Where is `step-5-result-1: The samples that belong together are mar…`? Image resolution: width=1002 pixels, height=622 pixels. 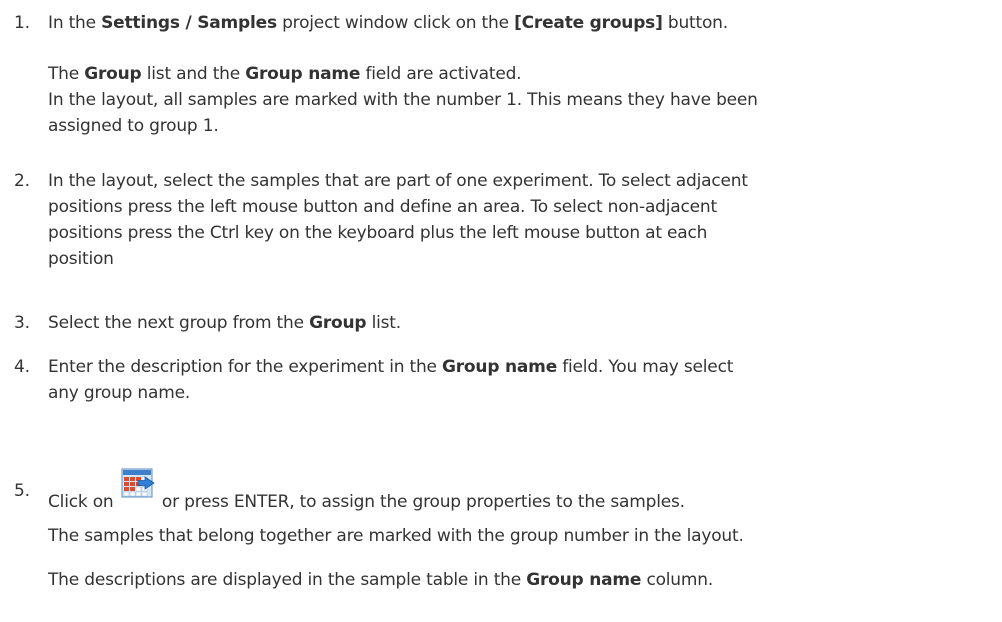
step-5-result-1: The samples that belong together are mar… is located at coordinates (396, 536).